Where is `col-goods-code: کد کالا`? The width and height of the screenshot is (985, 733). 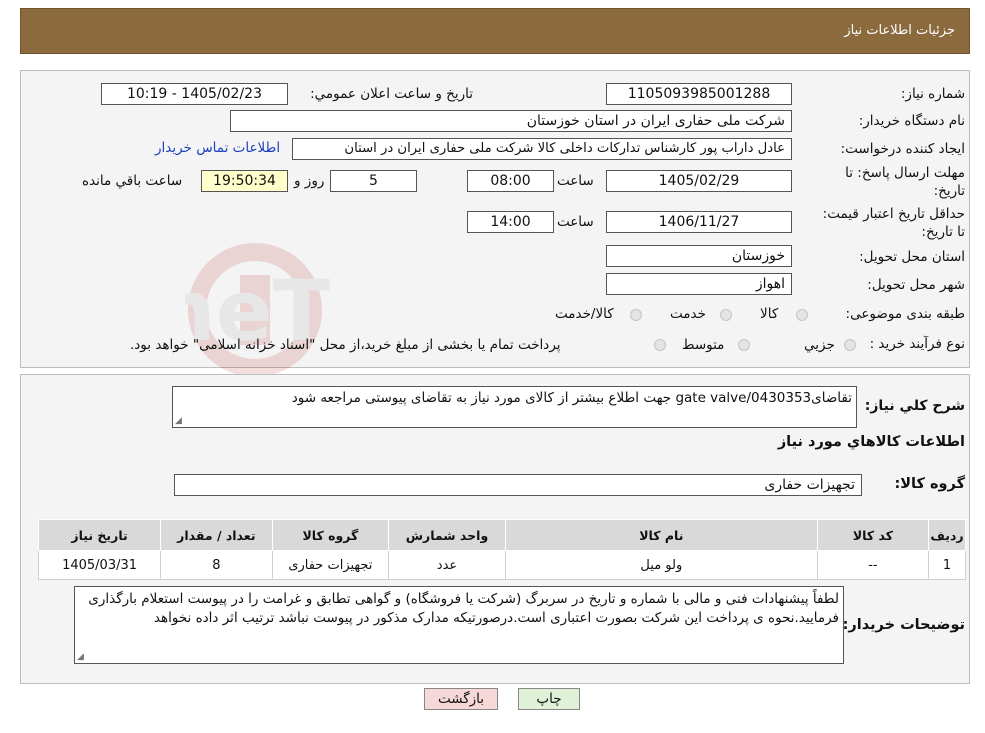
col-goods-code: کد کالا is located at coordinates (873, 535).